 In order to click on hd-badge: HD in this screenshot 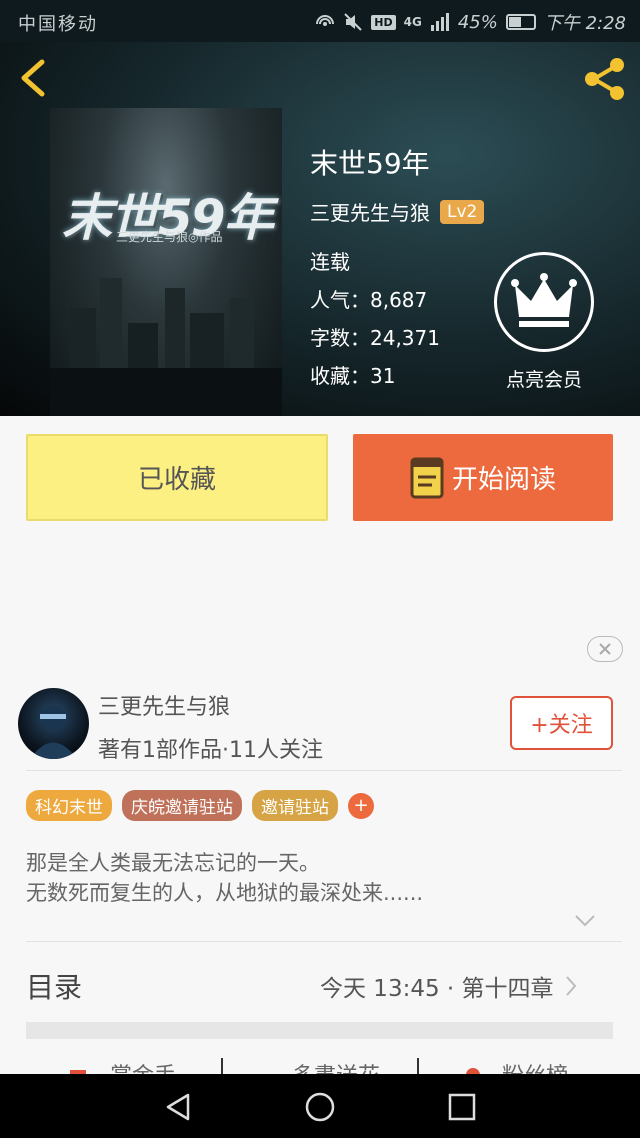, I will do `click(383, 22)`.